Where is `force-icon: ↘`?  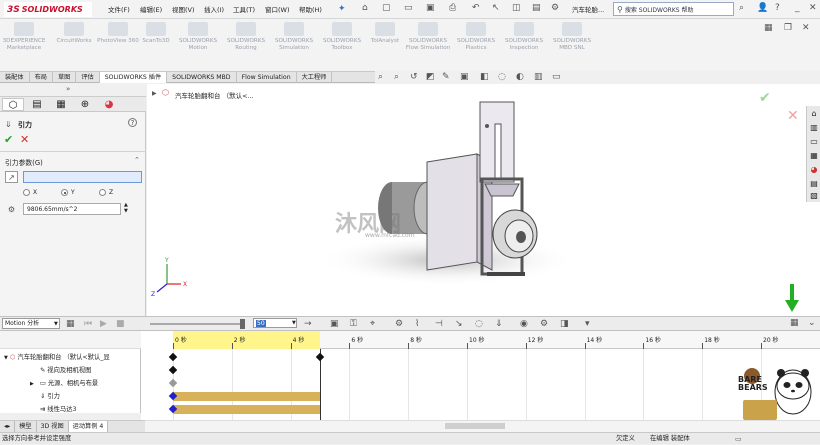
force-icon: ↘ is located at coordinates (459, 324).